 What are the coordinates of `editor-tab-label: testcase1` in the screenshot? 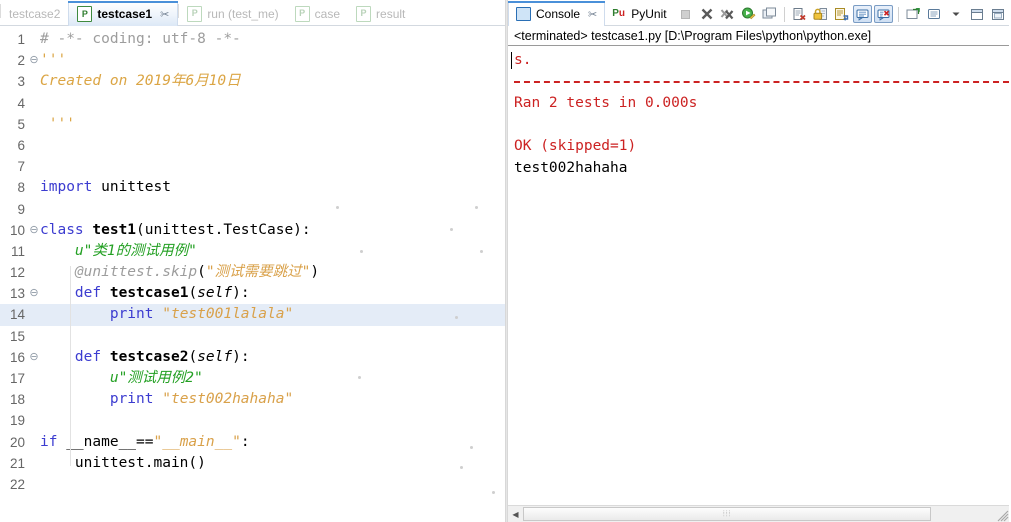 It's located at (125, 14).